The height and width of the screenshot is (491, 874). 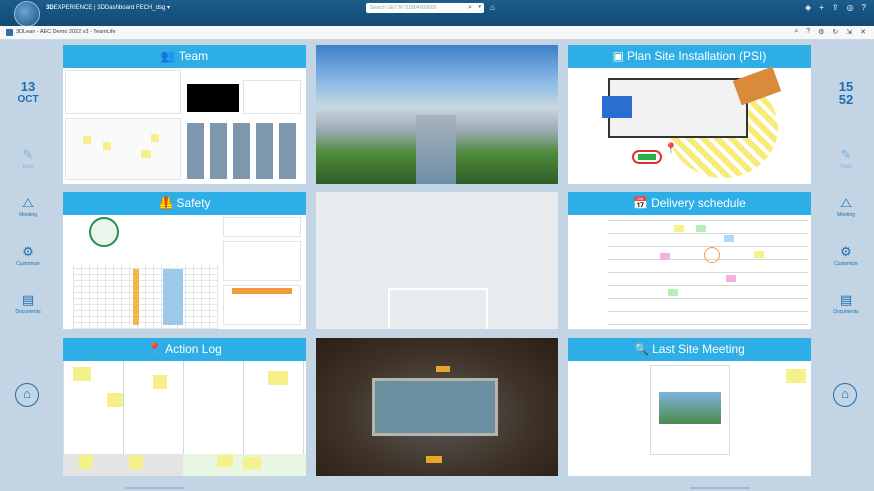 I want to click on safety-tile: 🦺 Safety, so click(x=184, y=260).